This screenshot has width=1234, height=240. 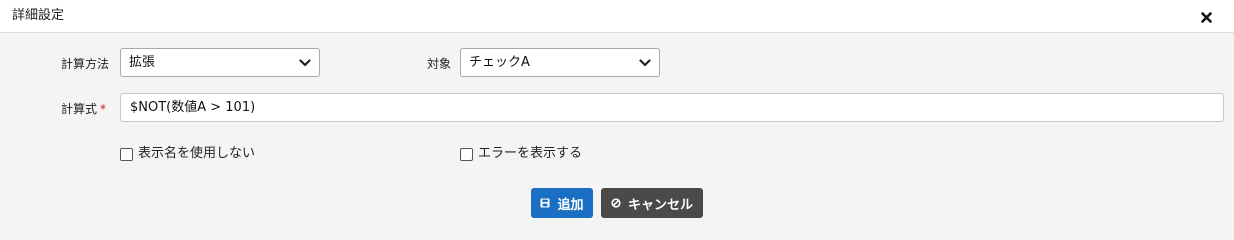 I want to click on close-button, so click(x=1206, y=17).